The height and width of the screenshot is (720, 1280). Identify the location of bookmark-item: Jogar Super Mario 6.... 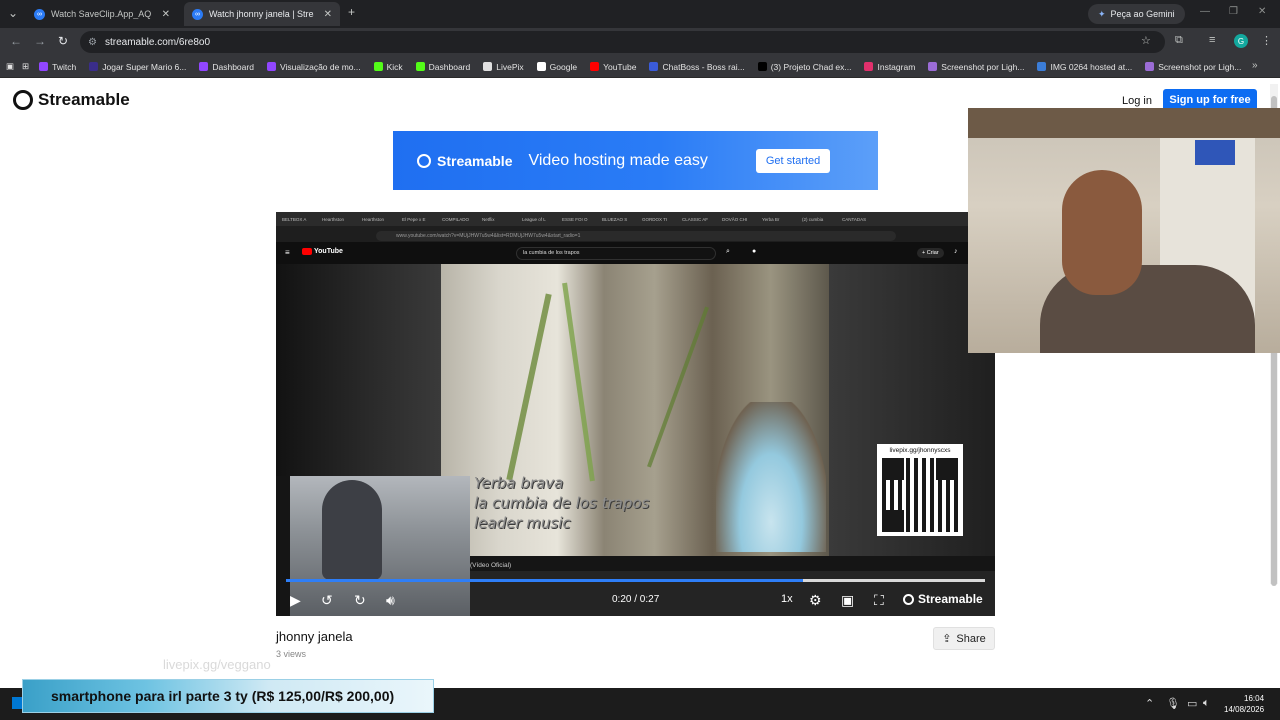
(137, 67).